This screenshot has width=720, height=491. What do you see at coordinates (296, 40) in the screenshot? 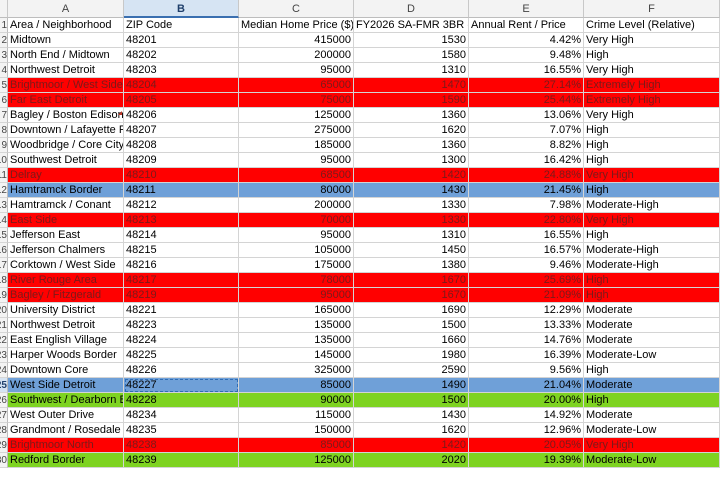
I see `cell-c: 415000` at bounding box center [296, 40].